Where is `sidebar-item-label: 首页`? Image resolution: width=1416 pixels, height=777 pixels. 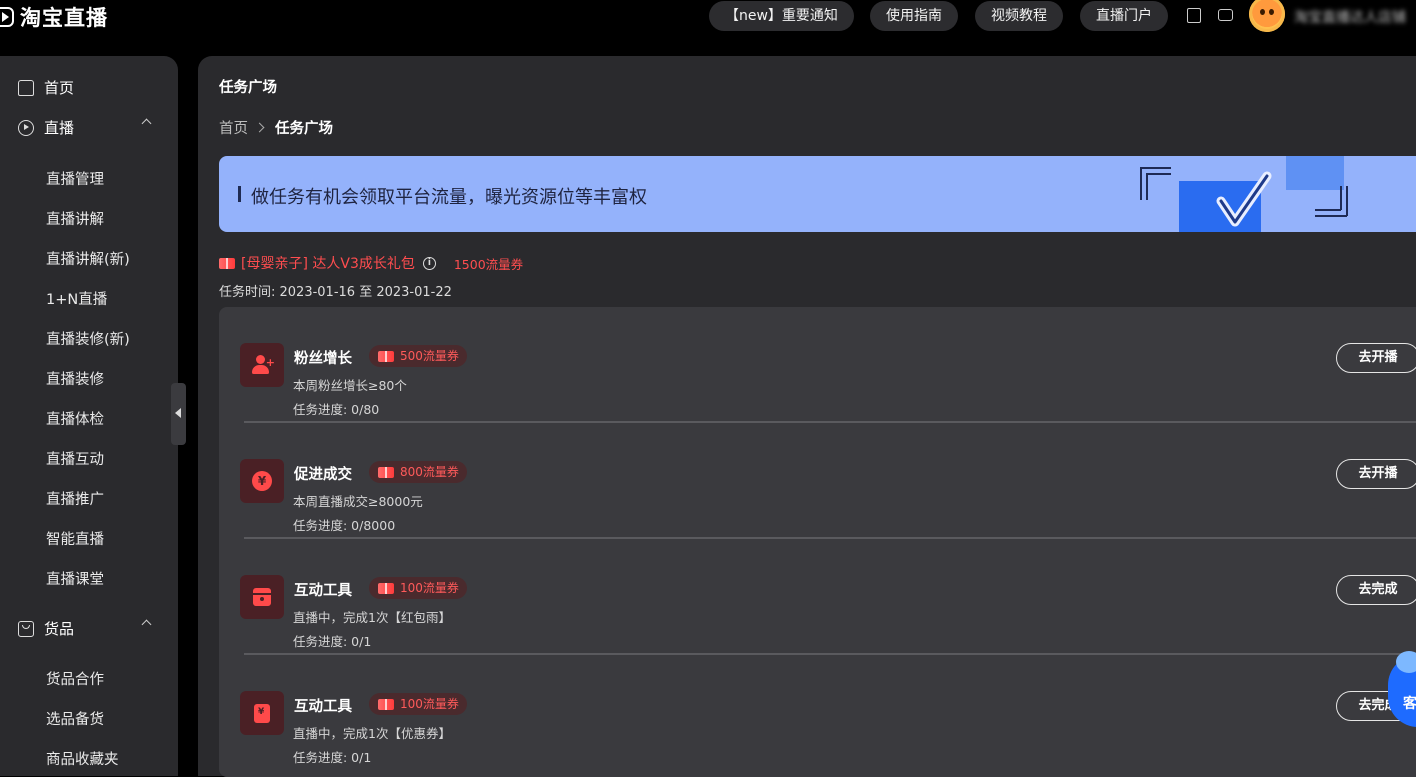 sidebar-item-label: 首页 is located at coordinates (59, 88).